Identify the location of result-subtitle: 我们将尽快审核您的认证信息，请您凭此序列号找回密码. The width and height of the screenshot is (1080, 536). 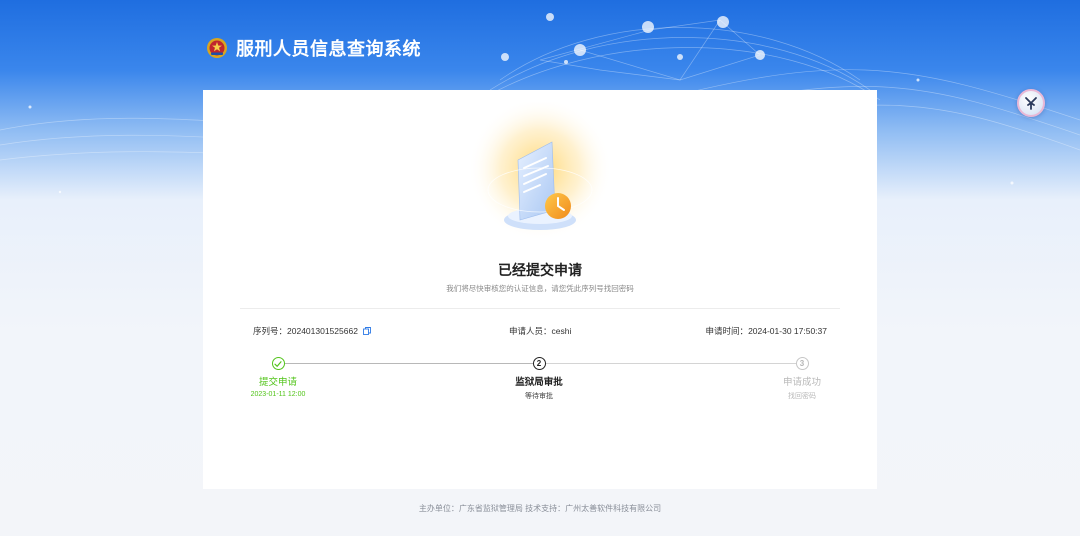
(540, 288).